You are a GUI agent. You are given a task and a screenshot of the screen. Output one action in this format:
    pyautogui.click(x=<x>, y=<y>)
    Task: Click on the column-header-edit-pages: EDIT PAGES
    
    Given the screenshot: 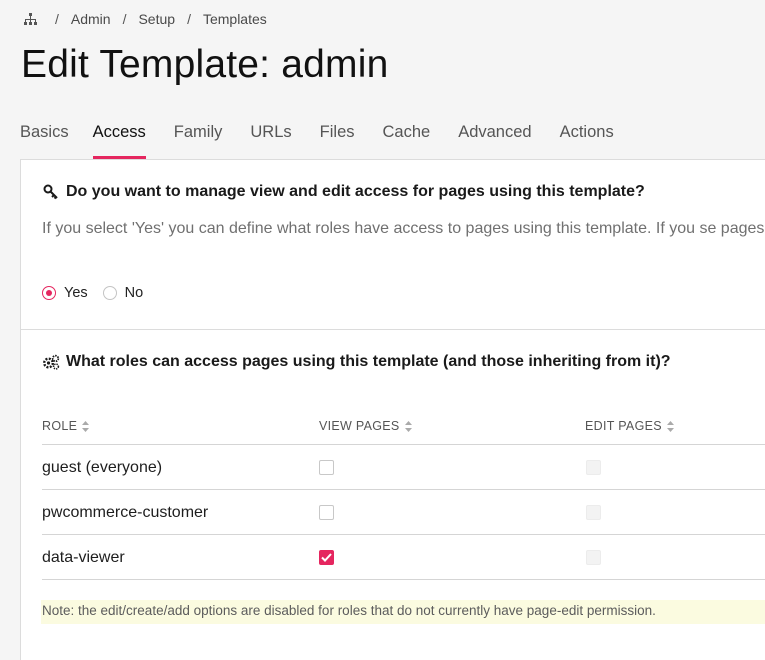 What is the action you would take?
    pyautogui.click(x=629, y=426)
    